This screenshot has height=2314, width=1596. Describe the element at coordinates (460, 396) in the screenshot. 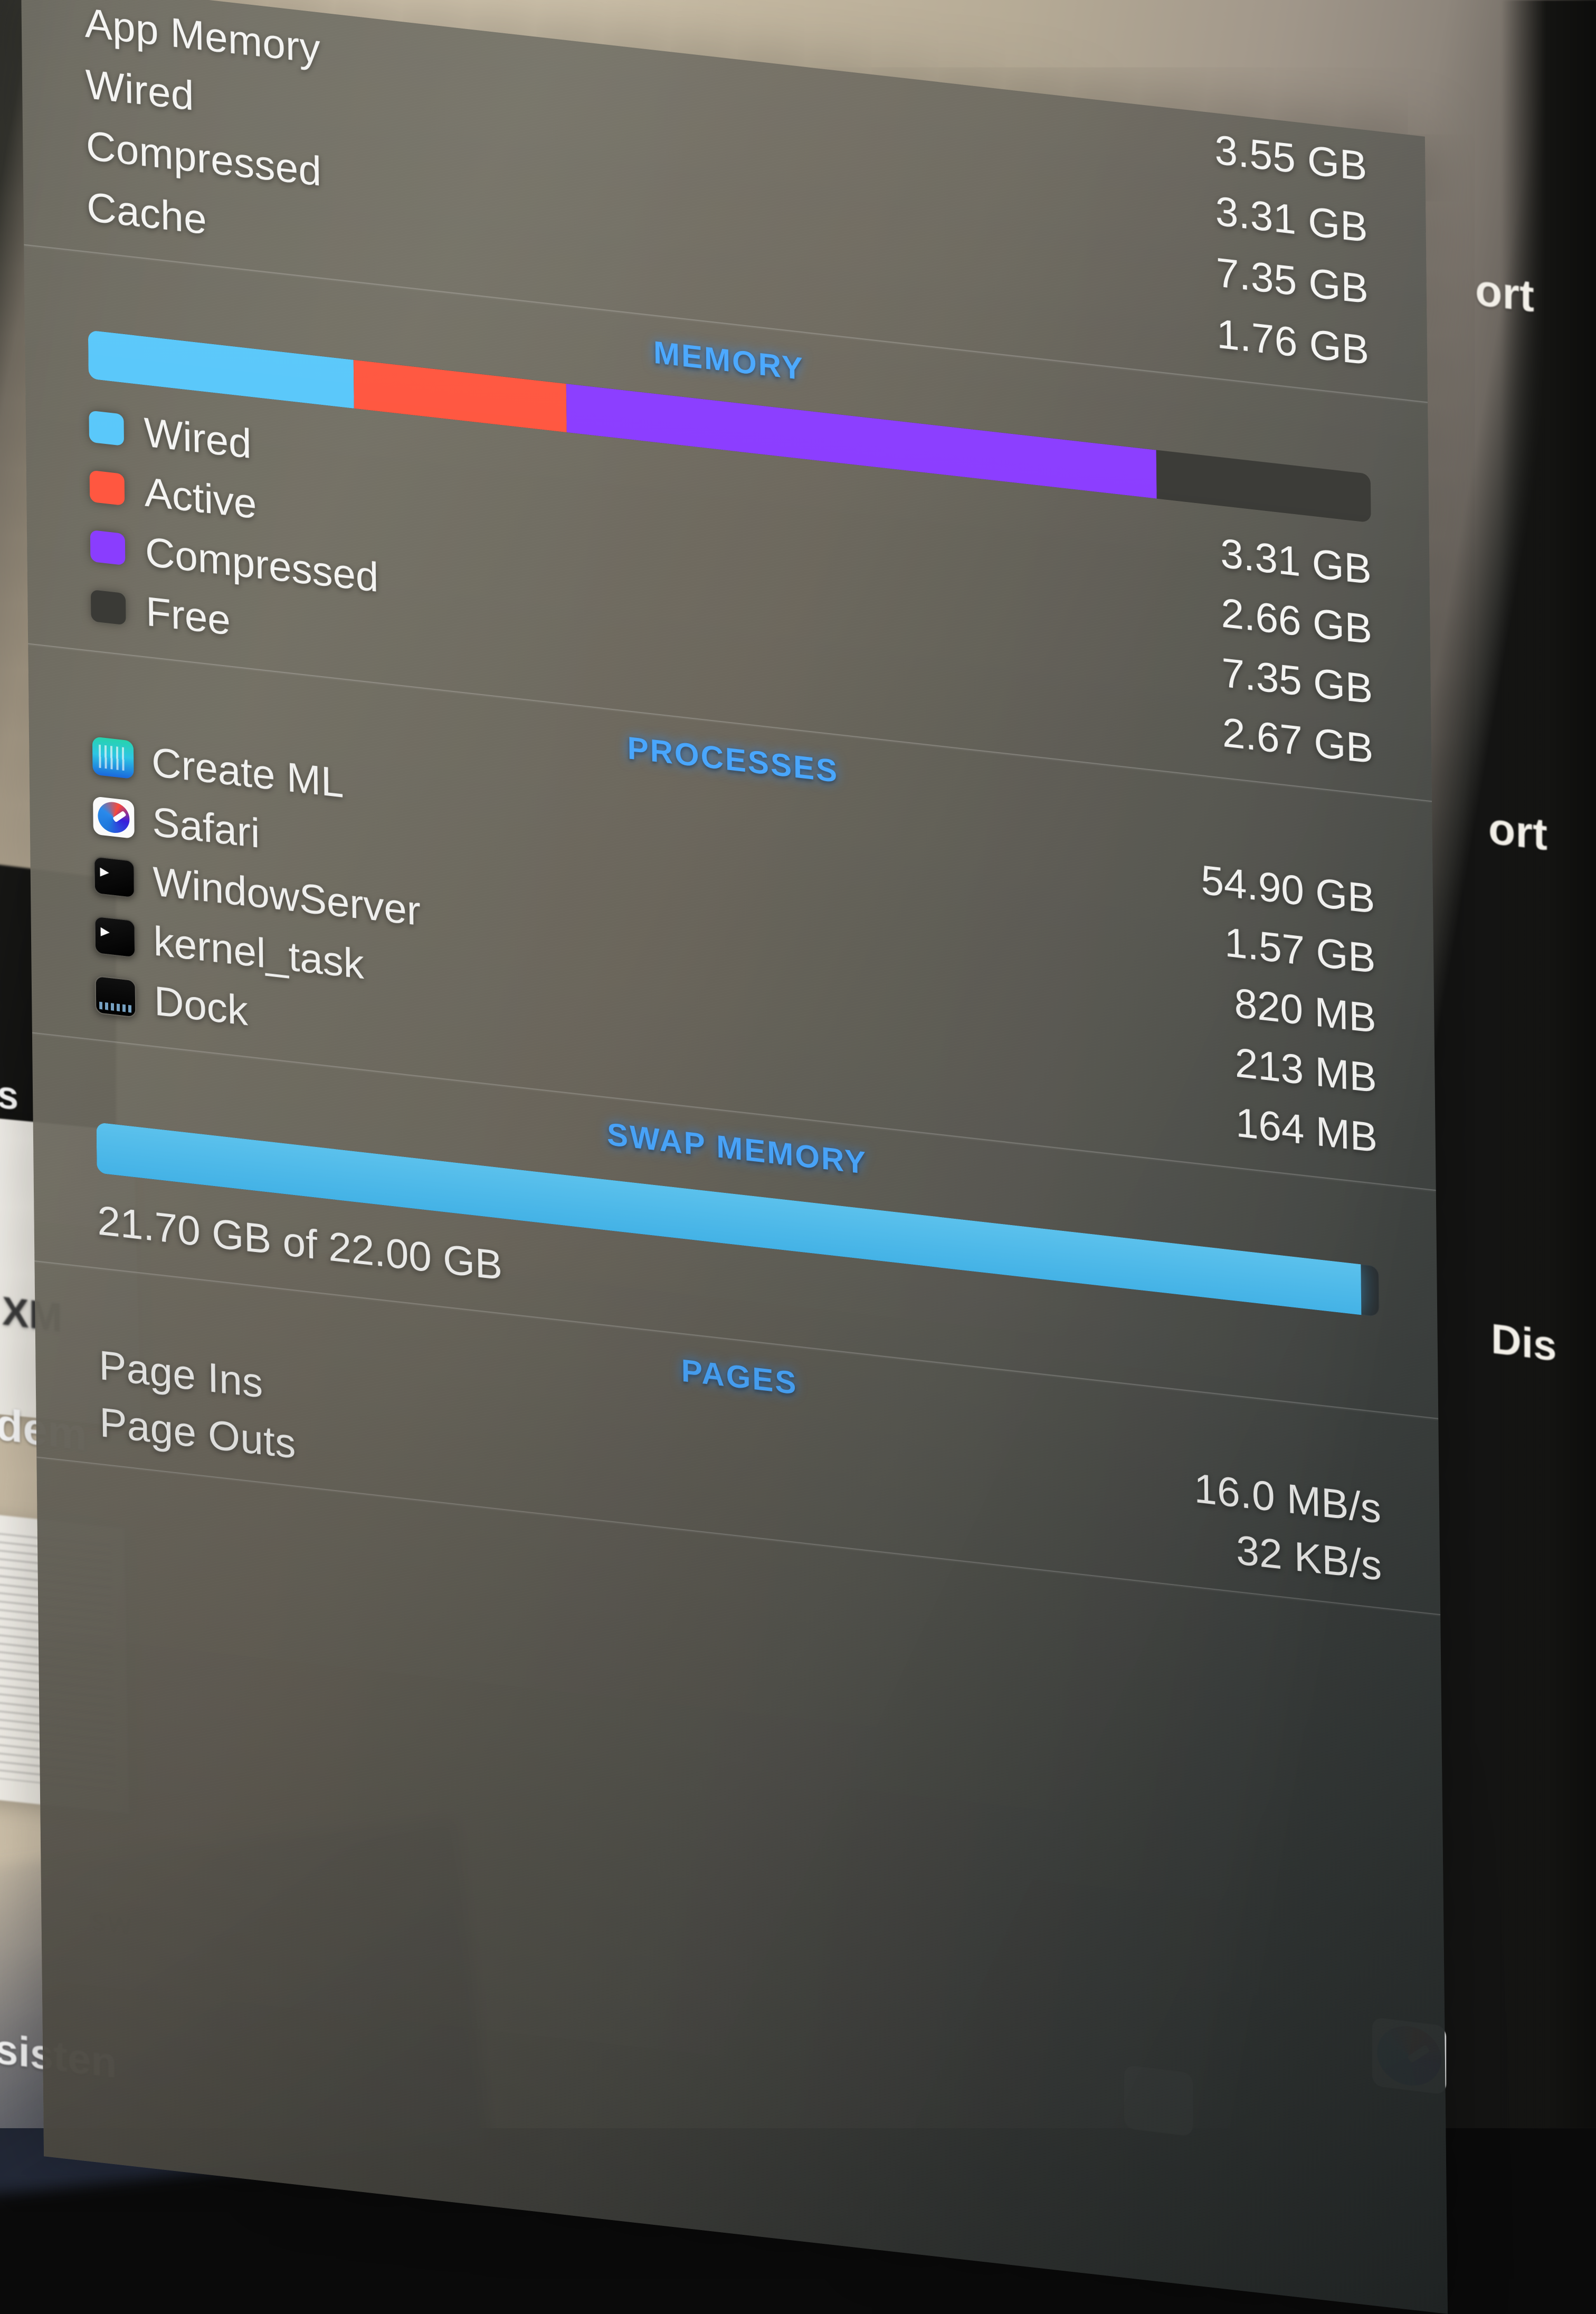

I see `memory-segment-active` at that location.